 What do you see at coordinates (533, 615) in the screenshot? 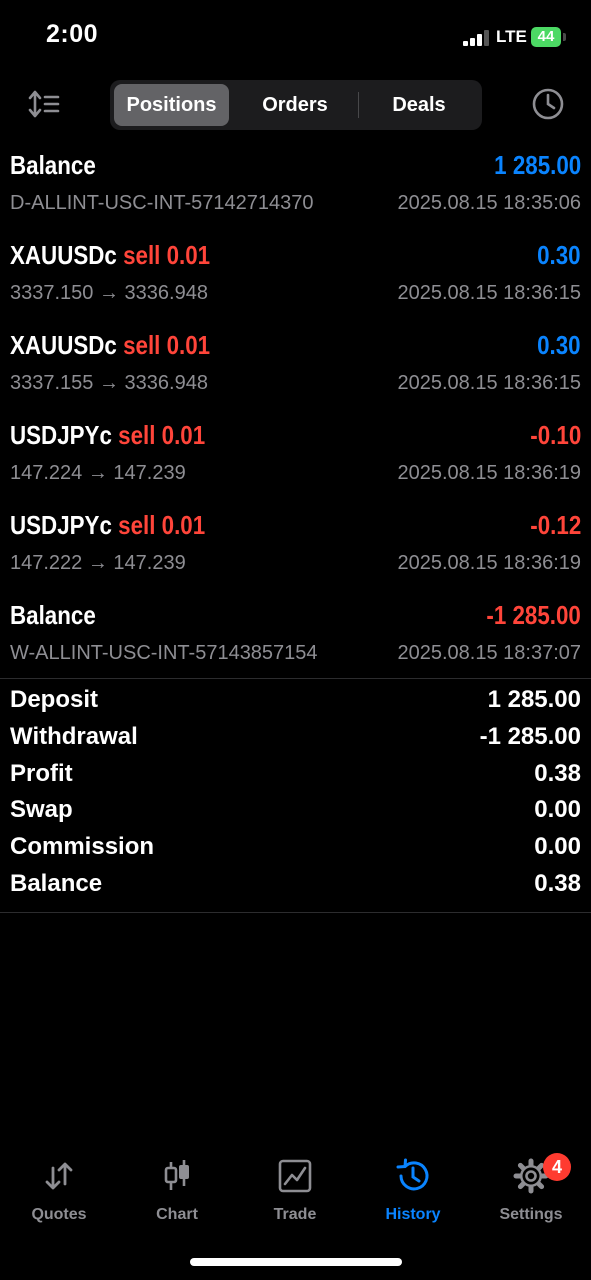
I see `item-value: -1 285.00` at bounding box center [533, 615].